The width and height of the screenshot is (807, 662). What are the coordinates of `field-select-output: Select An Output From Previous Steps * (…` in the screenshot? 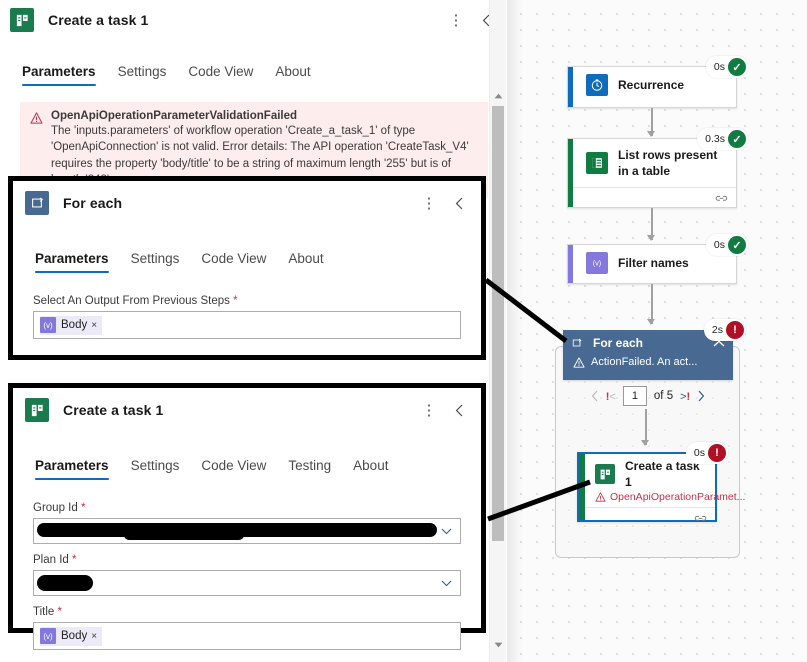 It's located at (247, 317).